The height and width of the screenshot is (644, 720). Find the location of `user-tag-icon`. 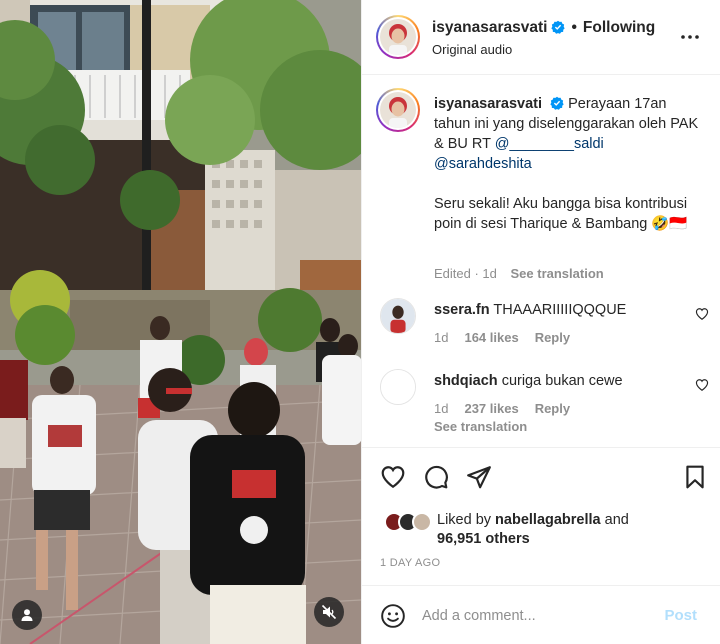

user-tag-icon is located at coordinates (27, 615).